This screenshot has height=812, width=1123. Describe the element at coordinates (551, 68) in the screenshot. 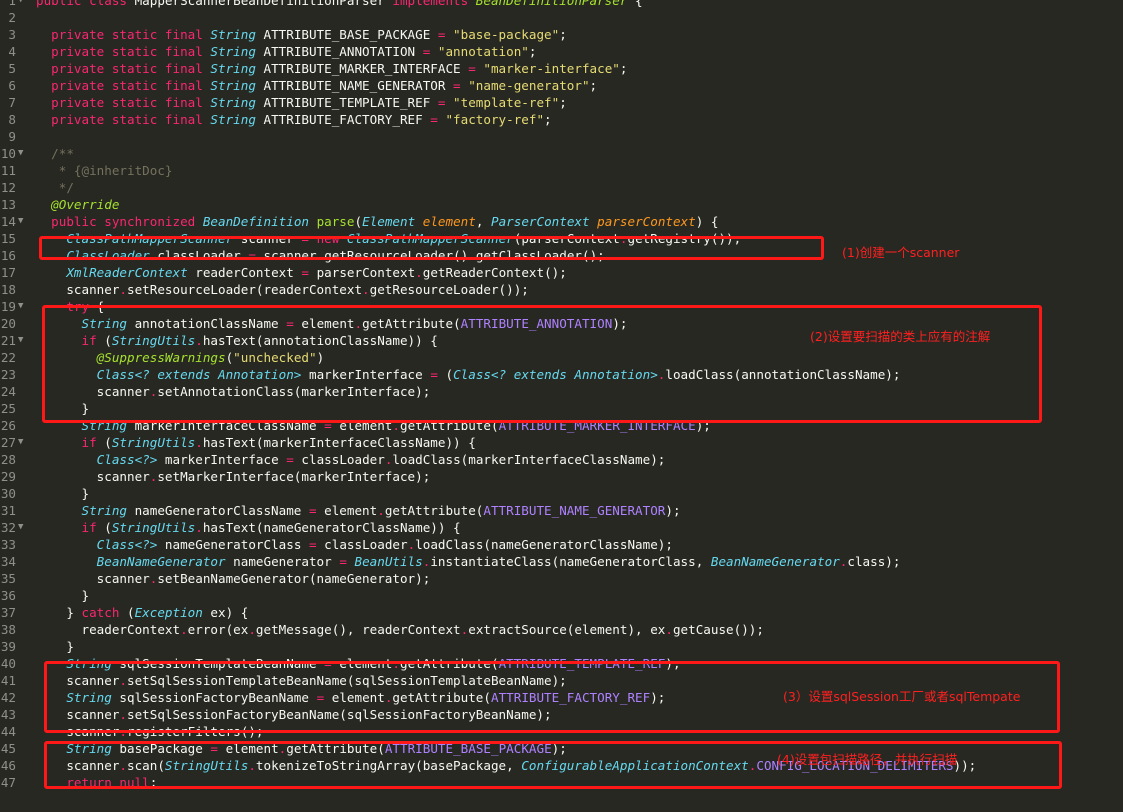

I see `code-token: "marker-interface"` at that location.